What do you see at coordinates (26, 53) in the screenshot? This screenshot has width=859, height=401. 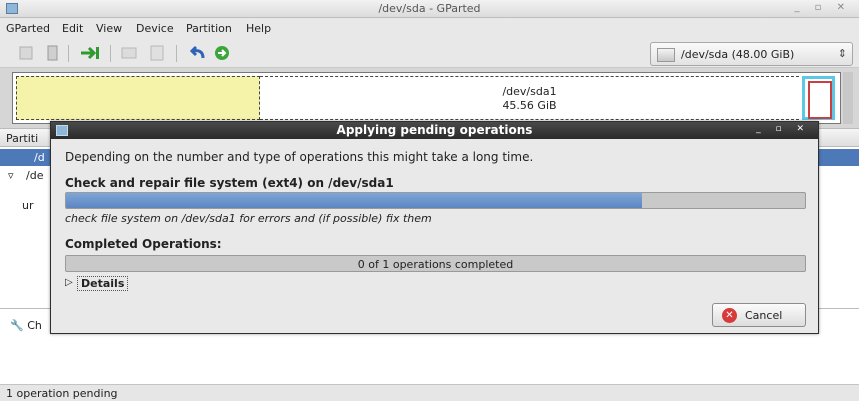 I see `new-partition-icon` at bounding box center [26, 53].